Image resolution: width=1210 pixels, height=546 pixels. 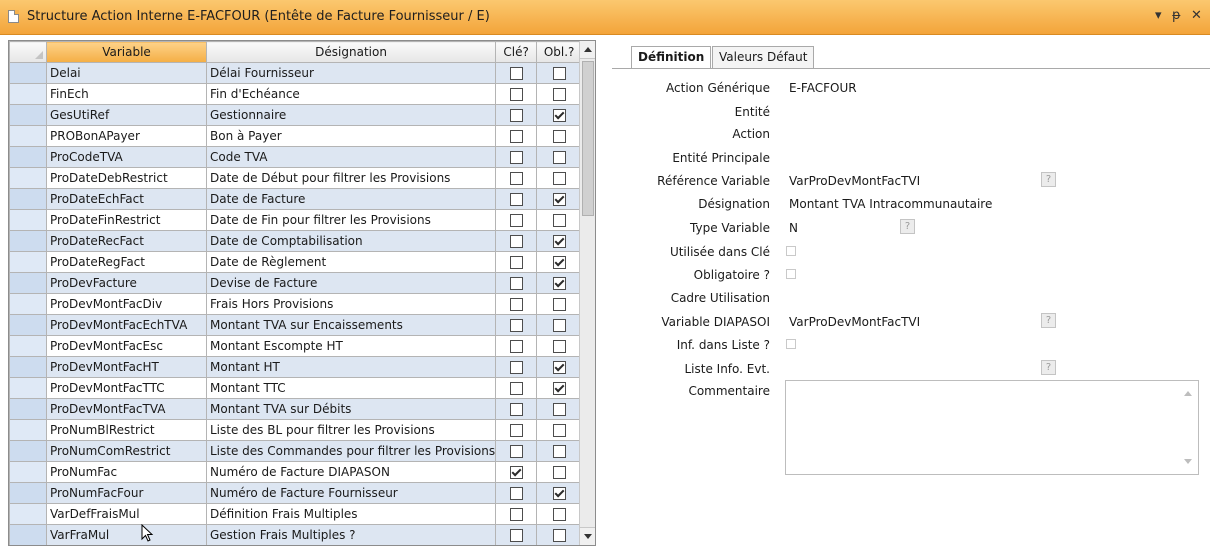 I want to click on variable-diapasoi-help-button: ?, so click(x=1048, y=320).